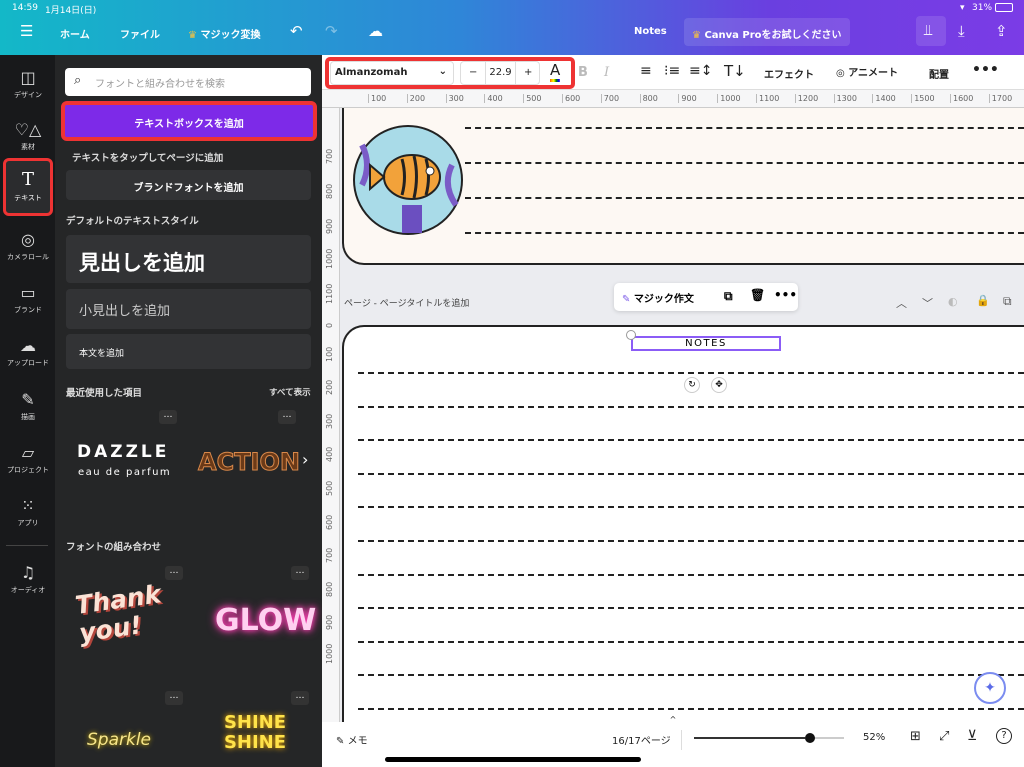 This screenshot has height=767, width=1024. What do you see at coordinates (140, 33) in the screenshot?
I see `file-button: ファイル` at bounding box center [140, 33].